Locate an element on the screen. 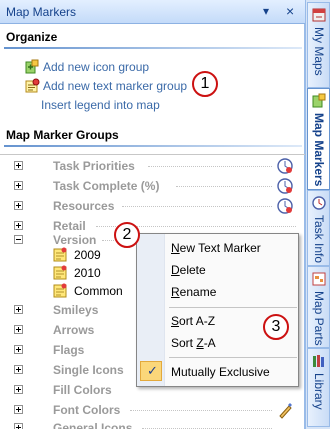  mnemonic: N is located at coordinates (175, 248).